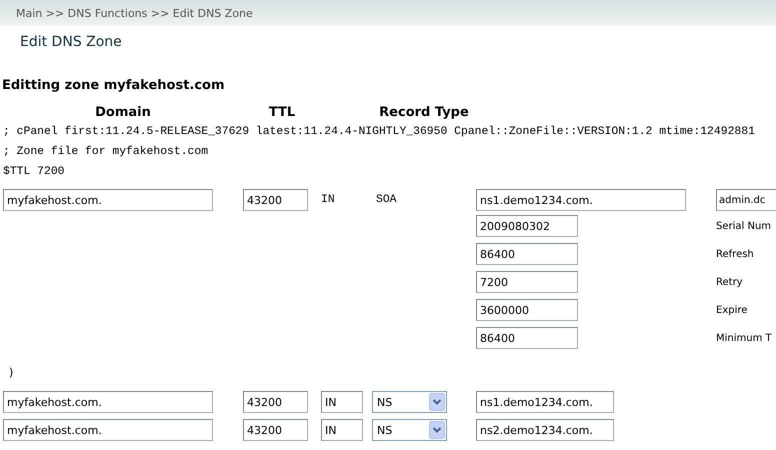 The image size is (776, 450). I want to click on soa-value-field: 3600000, so click(527, 310).